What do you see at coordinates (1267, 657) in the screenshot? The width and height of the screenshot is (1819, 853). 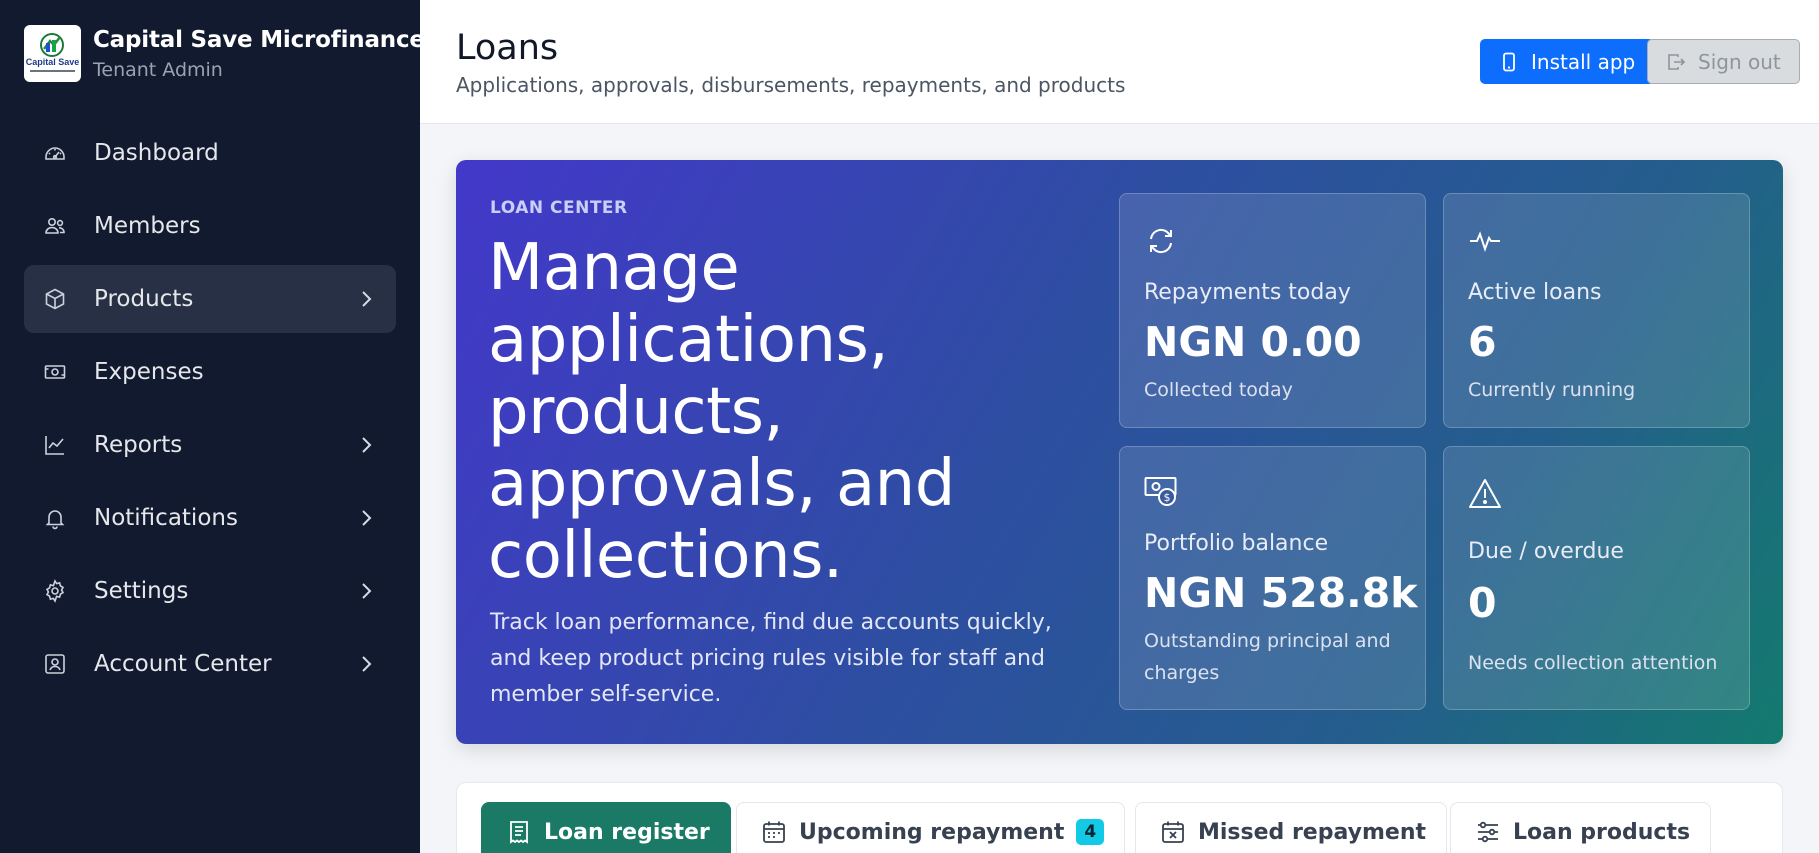 I see `stat-note: Outstanding principal and charges` at bounding box center [1267, 657].